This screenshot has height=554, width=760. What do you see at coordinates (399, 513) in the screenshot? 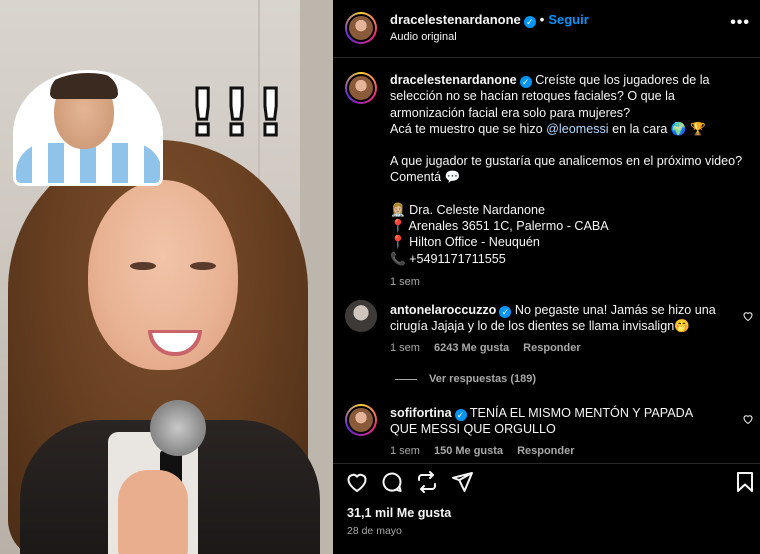
I see `likes-count: 31,1 mil Me gusta` at bounding box center [399, 513].